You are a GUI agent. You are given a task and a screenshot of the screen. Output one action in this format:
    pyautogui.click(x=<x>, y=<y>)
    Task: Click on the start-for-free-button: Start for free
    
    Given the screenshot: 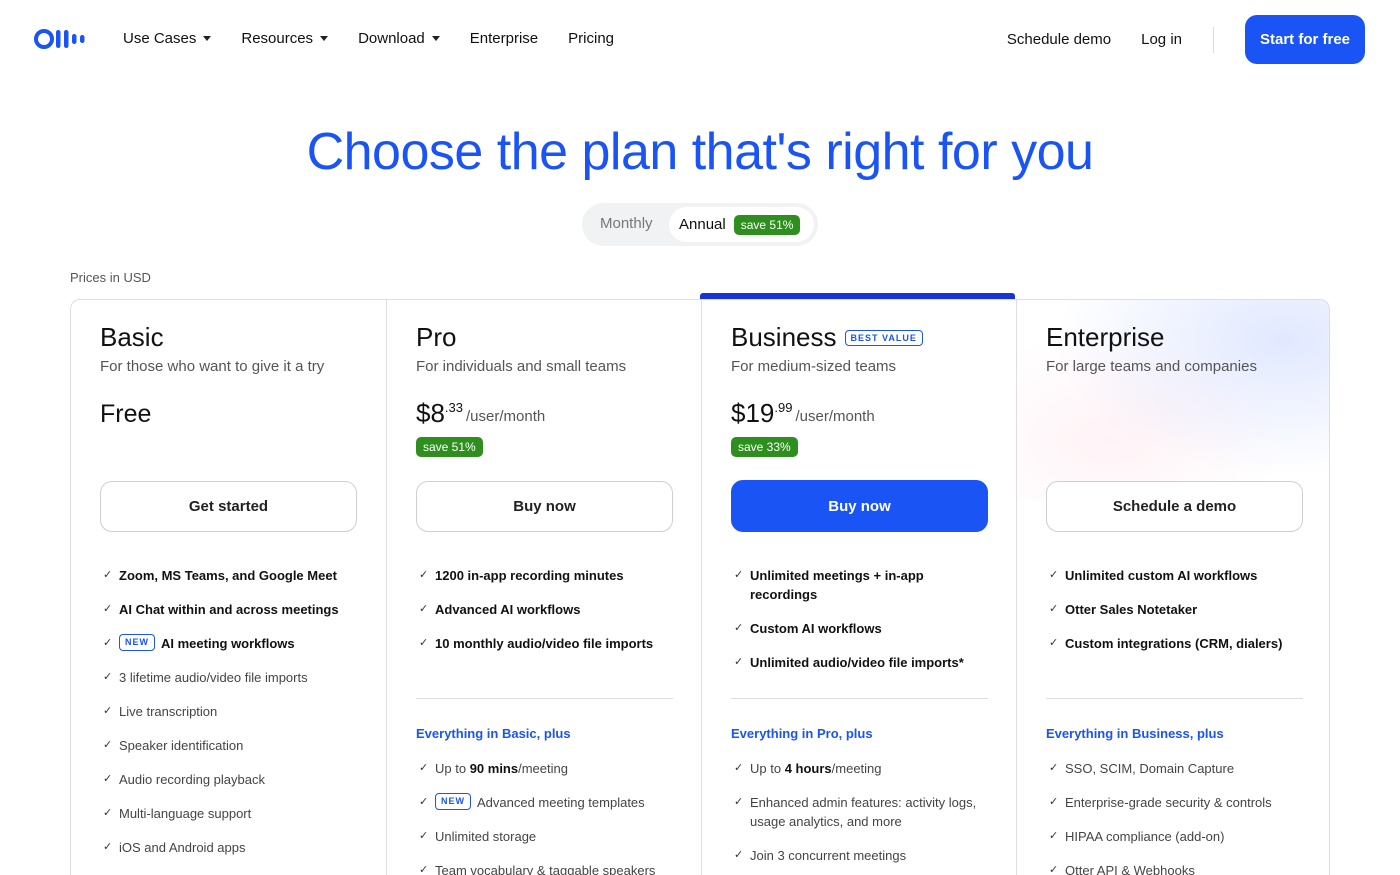 What is the action you would take?
    pyautogui.click(x=1305, y=39)
    